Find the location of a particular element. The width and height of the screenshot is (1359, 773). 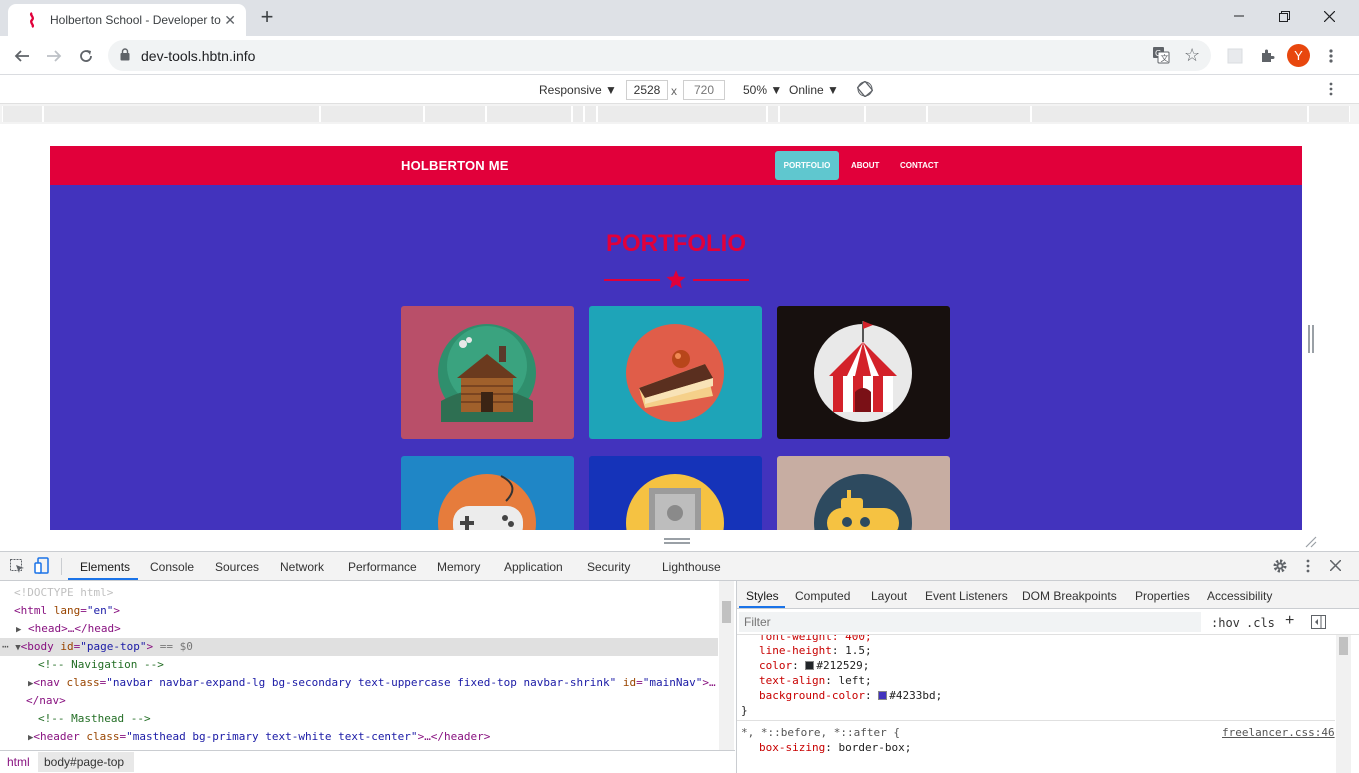

tab-dom-breakpoints: DOM Breakpoints is located at coordinates (1069, 596).